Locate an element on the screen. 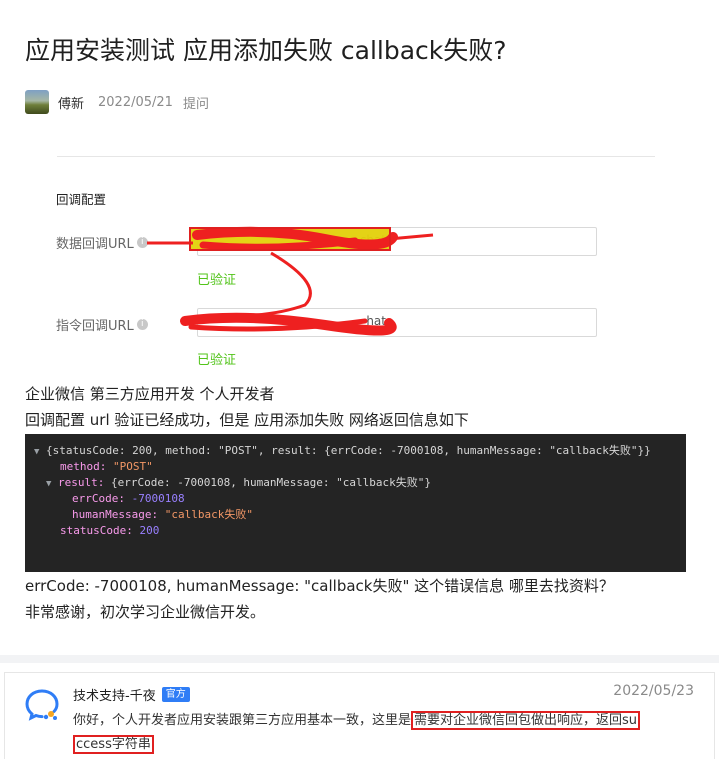 This screenshot has height=759, width=719. question-title: 应用安装测试 应用添加失败 callback失败? is located at coordinates (266, 50).